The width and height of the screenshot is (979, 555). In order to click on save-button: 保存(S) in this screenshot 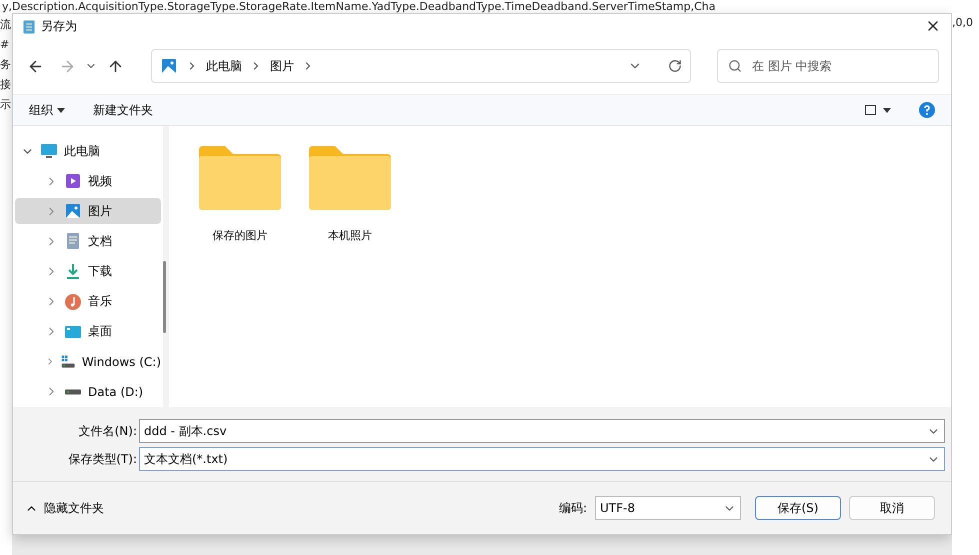, I will do `click(798, 508)`.